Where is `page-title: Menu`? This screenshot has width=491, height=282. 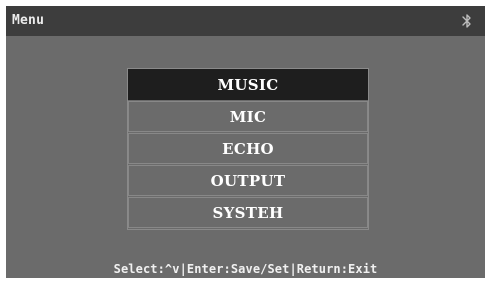 page-title: Menu is located at coordinates (28, 20).